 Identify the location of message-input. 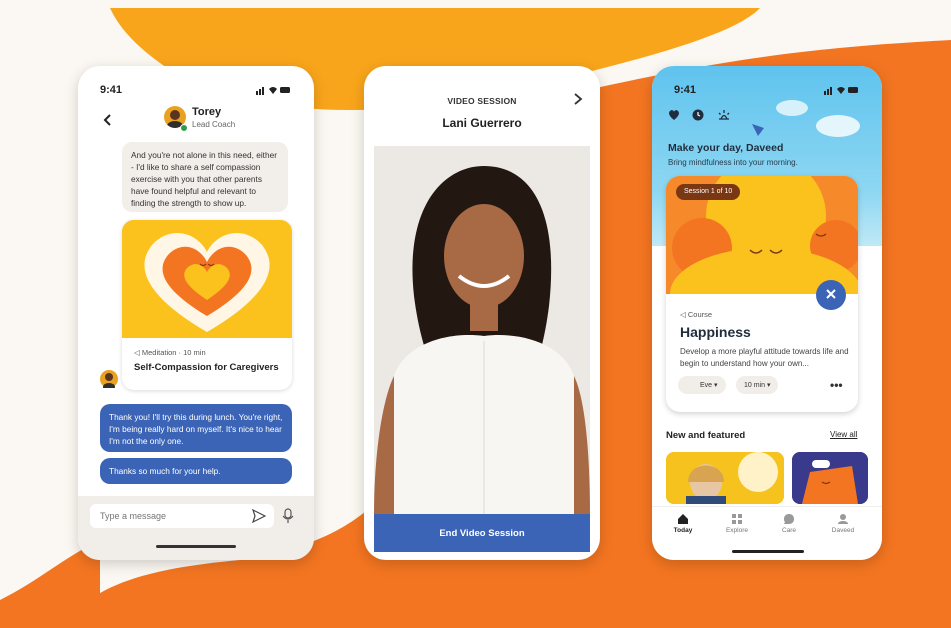
(182, 516).